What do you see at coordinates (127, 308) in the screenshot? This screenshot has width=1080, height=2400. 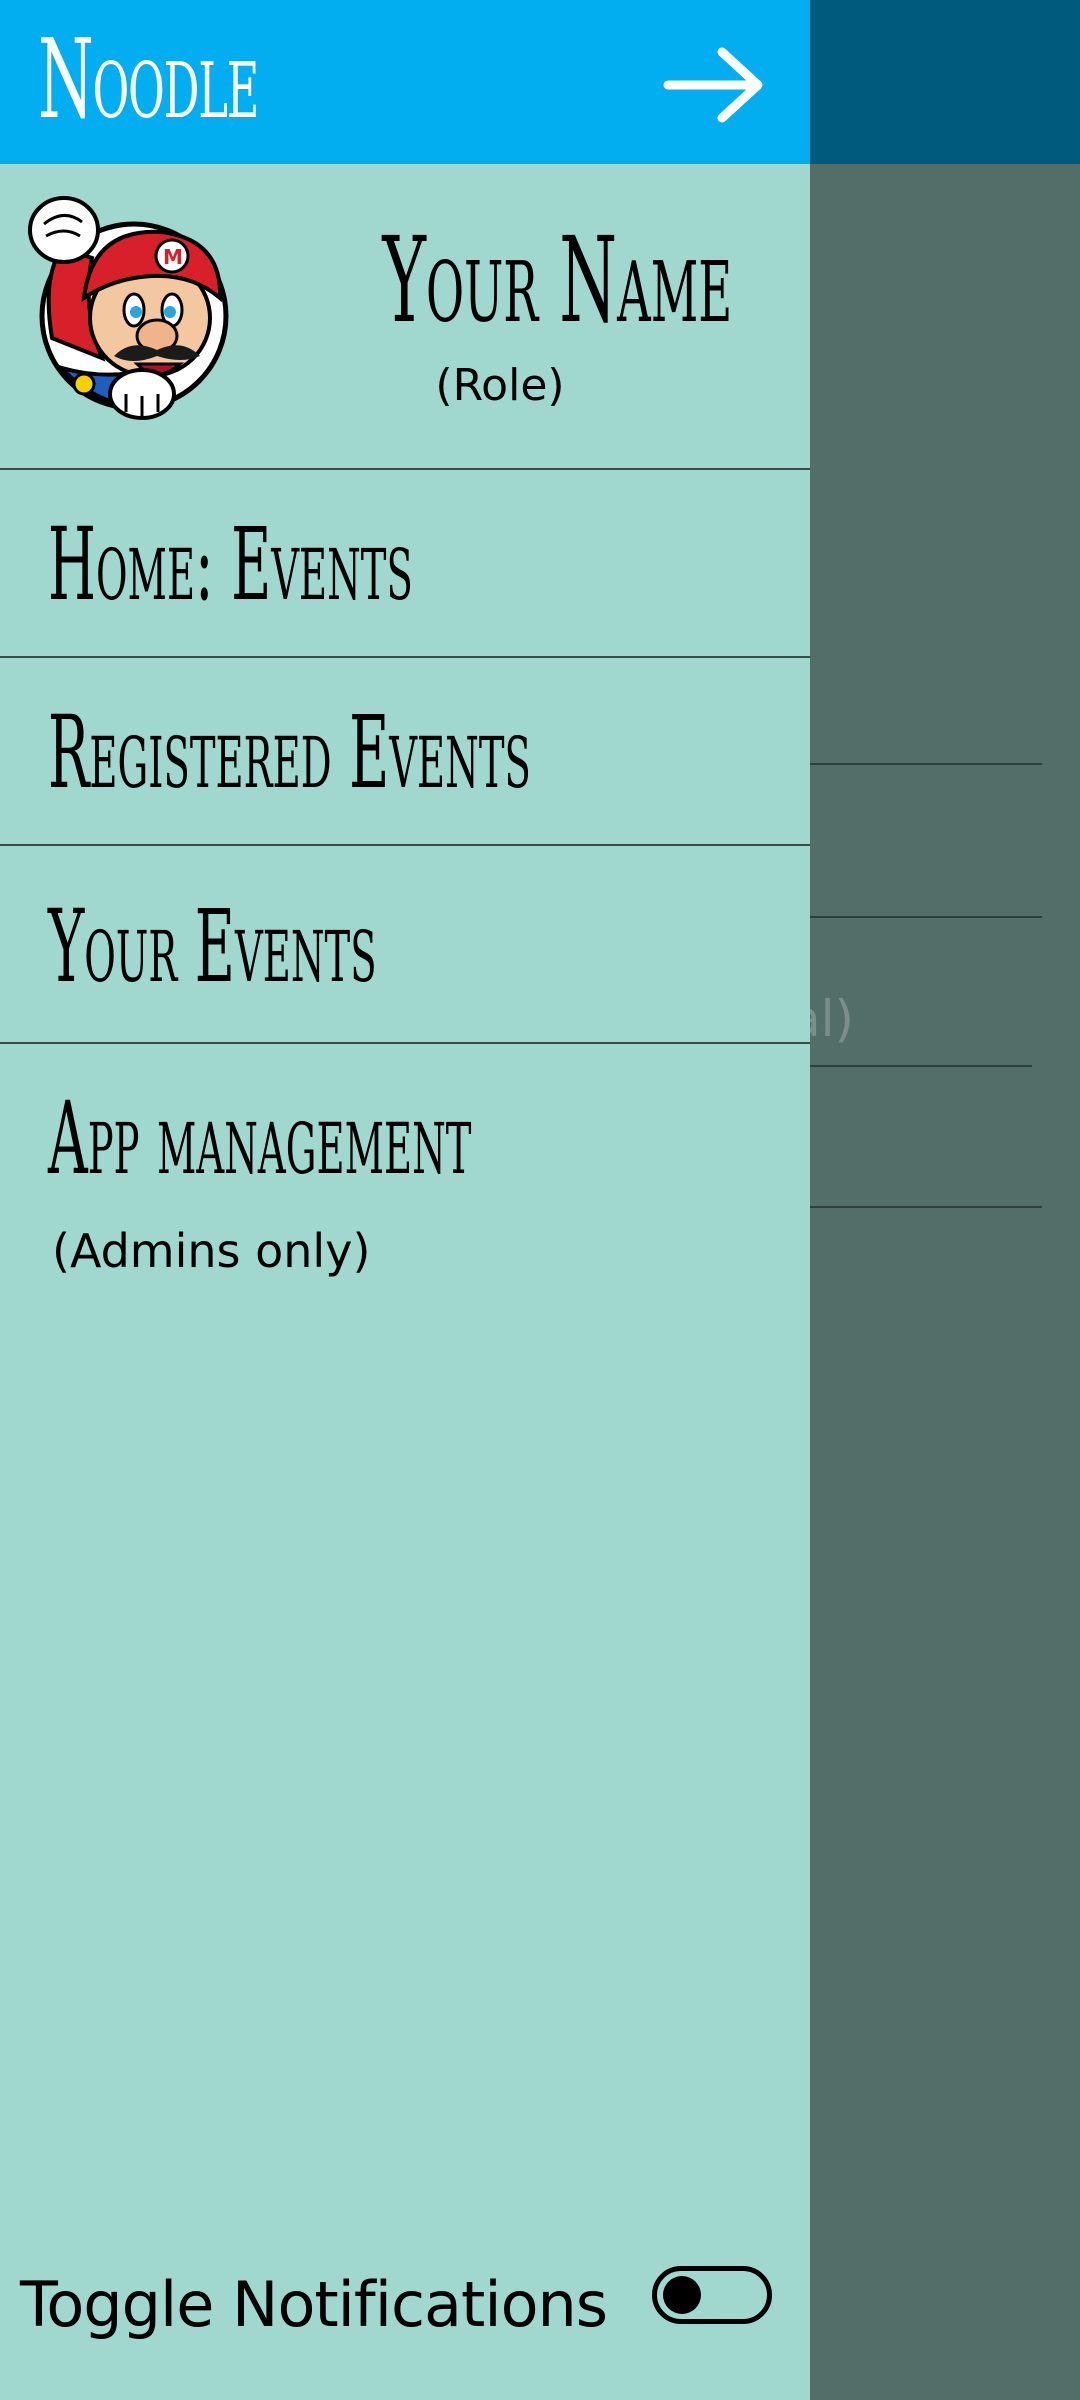 I see `mario-avatar: M` at bounding box center [127, 308].